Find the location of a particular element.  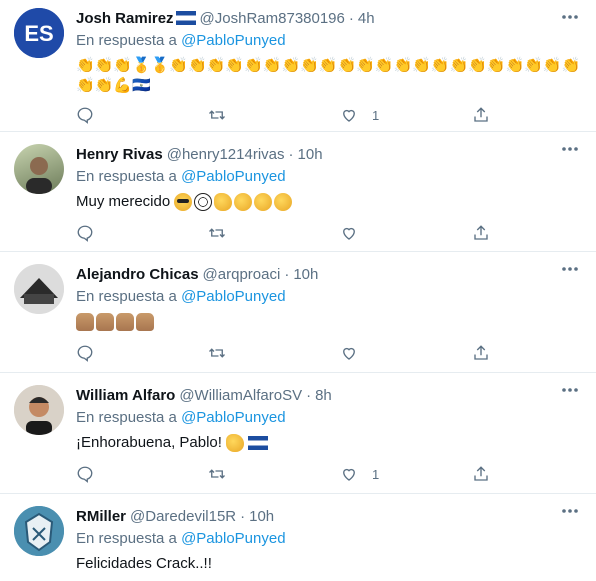

display-name: Alejandro Chicas is located at coordinates (137, 274).